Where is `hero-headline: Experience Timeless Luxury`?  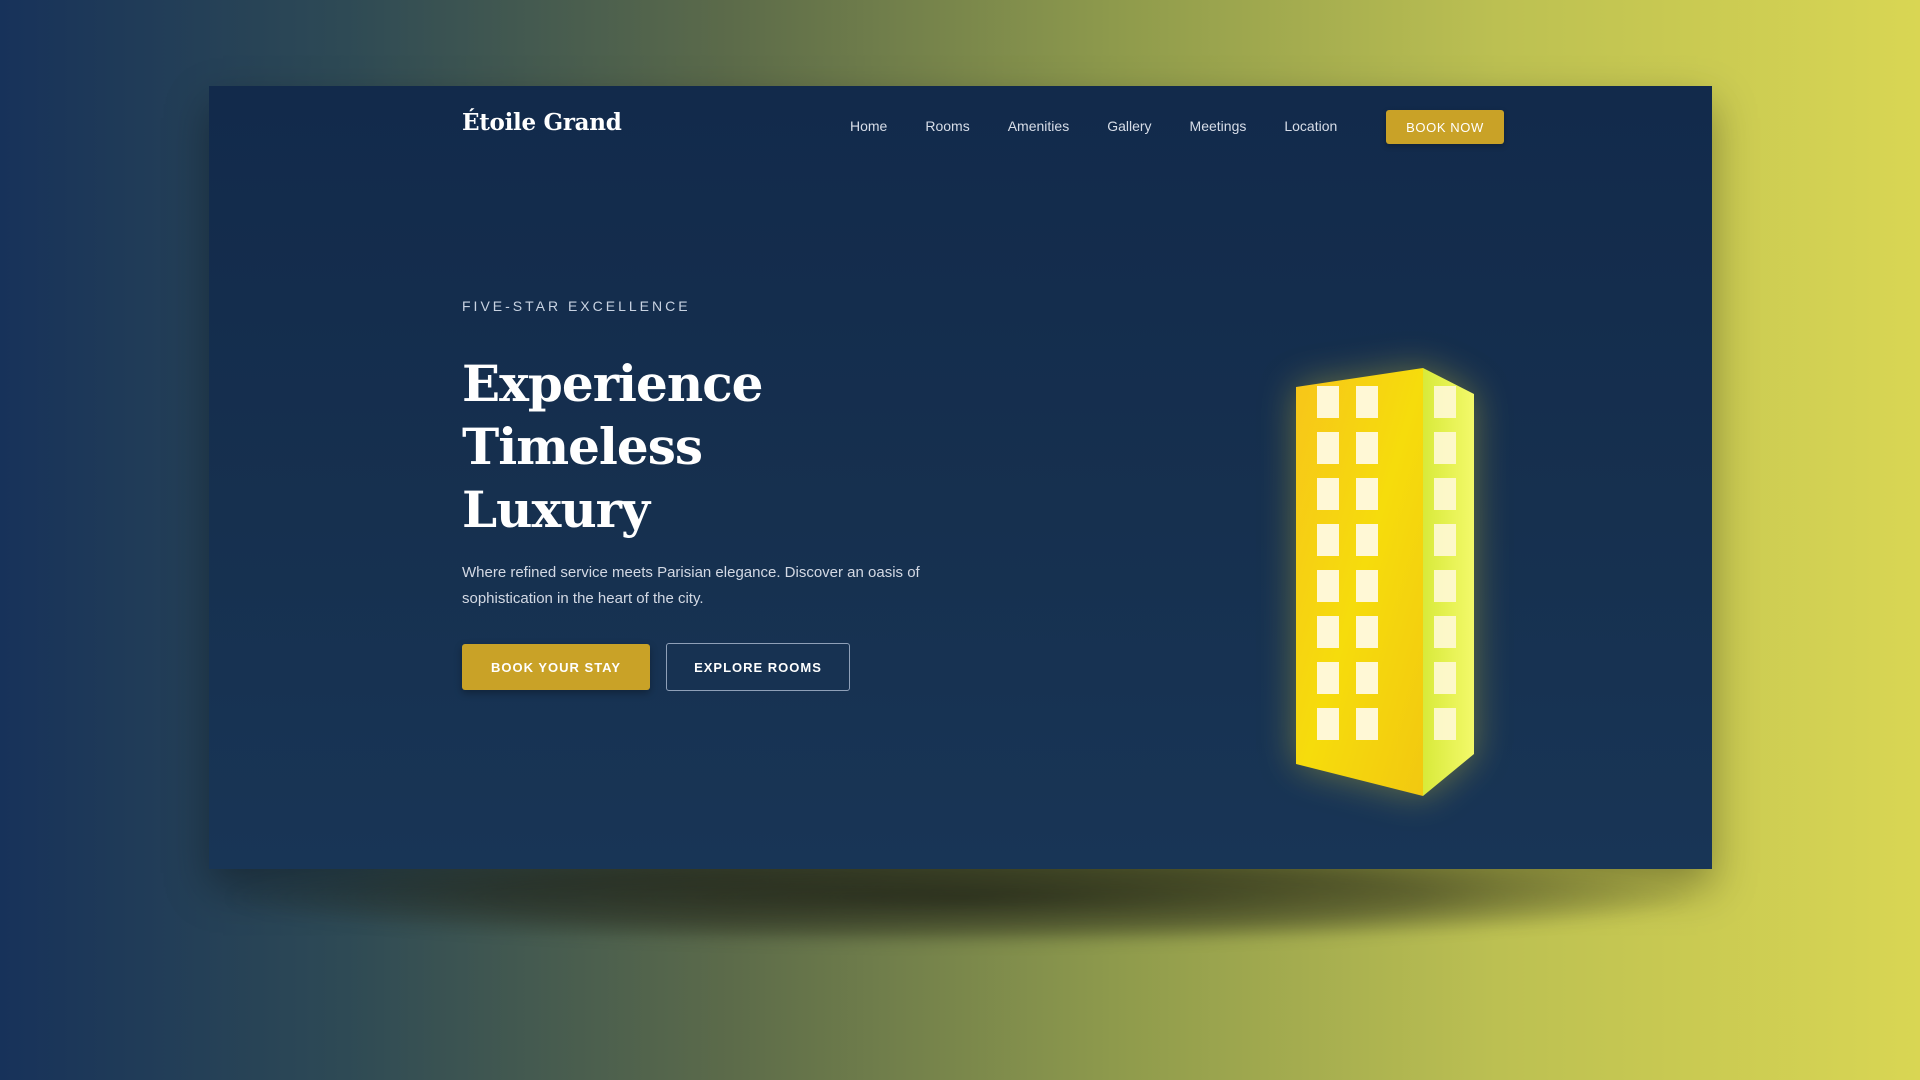 hero-headline: Experience Timeless Luxury is located at coordinates (672, 446).